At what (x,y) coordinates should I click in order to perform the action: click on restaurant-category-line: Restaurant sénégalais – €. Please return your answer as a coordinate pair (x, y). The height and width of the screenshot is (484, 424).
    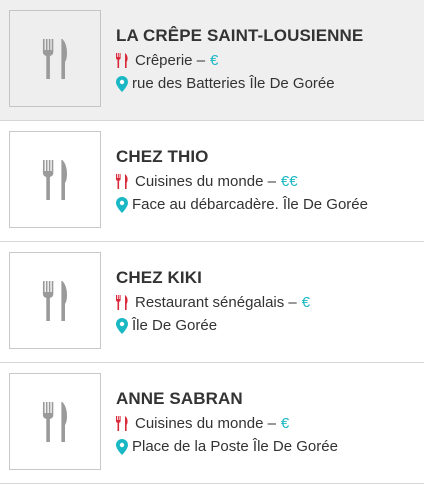
    Looking at the image, I should click on (213, 302).